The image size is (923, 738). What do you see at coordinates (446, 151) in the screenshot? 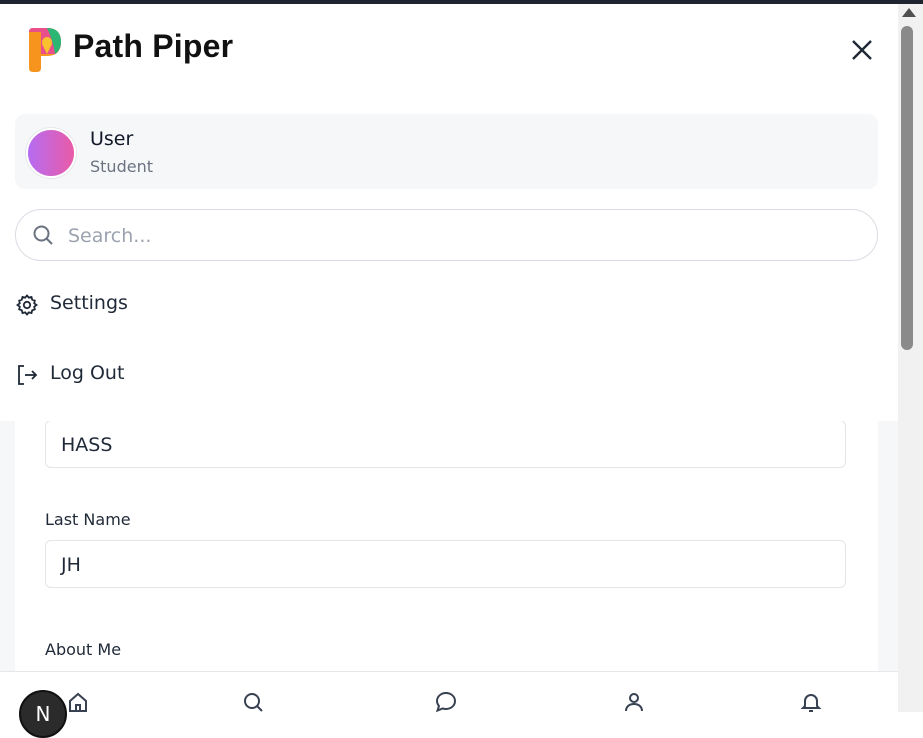
I see `user-card: User Student` at bounding box center [446, 151].